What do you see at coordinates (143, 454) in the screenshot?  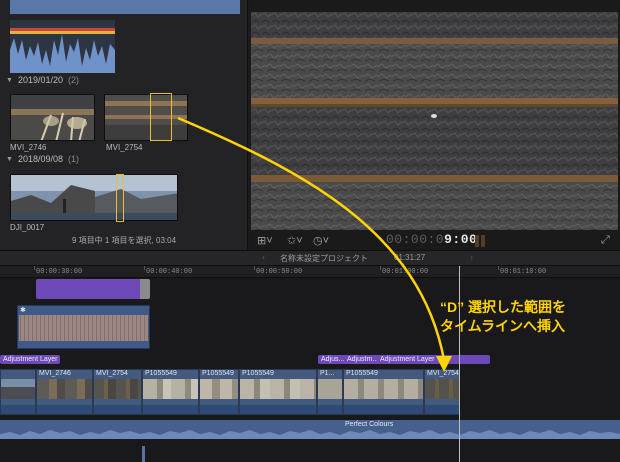 I see `clip-marker` at bounding box center [143, 454].